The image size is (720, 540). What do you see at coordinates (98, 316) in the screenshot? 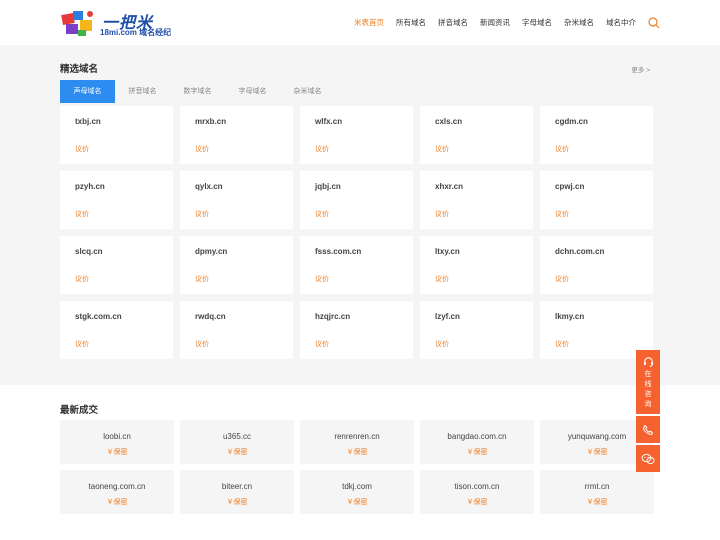
I see `domain-name: stgk.com.cn` at bounding box center [98, 316].